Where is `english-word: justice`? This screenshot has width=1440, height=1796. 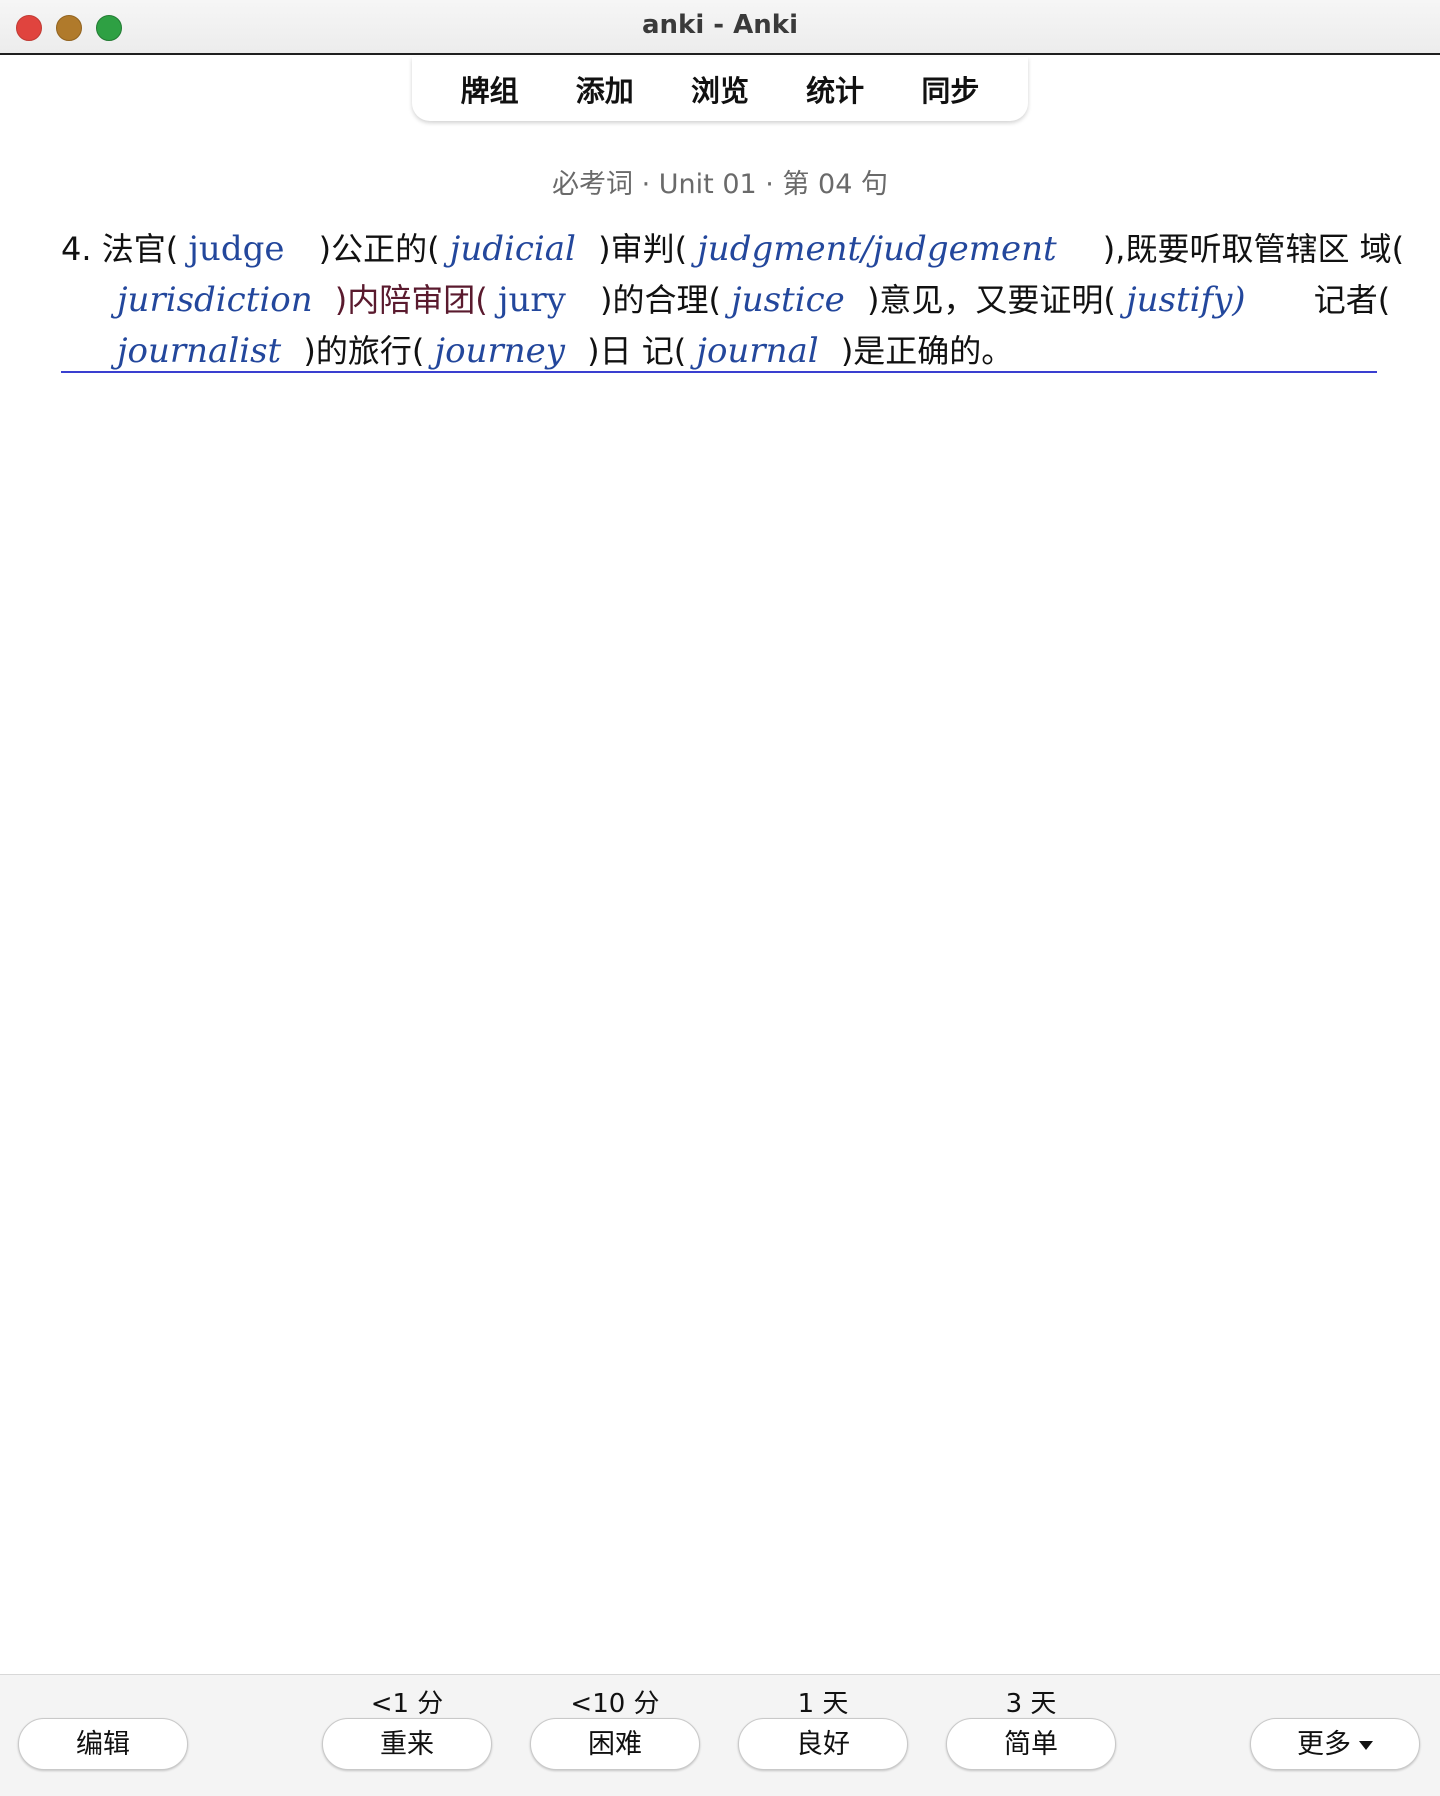 english-word: justice is located at coordinates (788, 300).